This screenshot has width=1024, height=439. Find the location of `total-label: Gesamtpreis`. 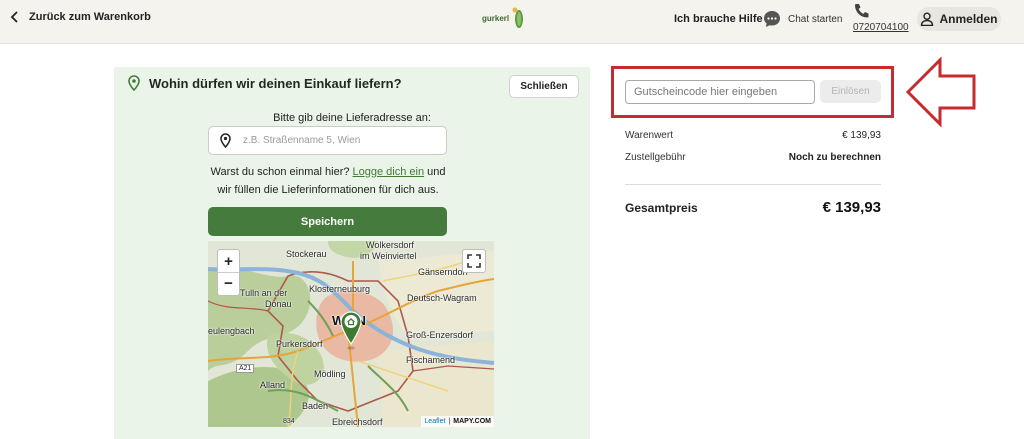

total-label: Gesamtpreis is located at coordinates (661, 207).